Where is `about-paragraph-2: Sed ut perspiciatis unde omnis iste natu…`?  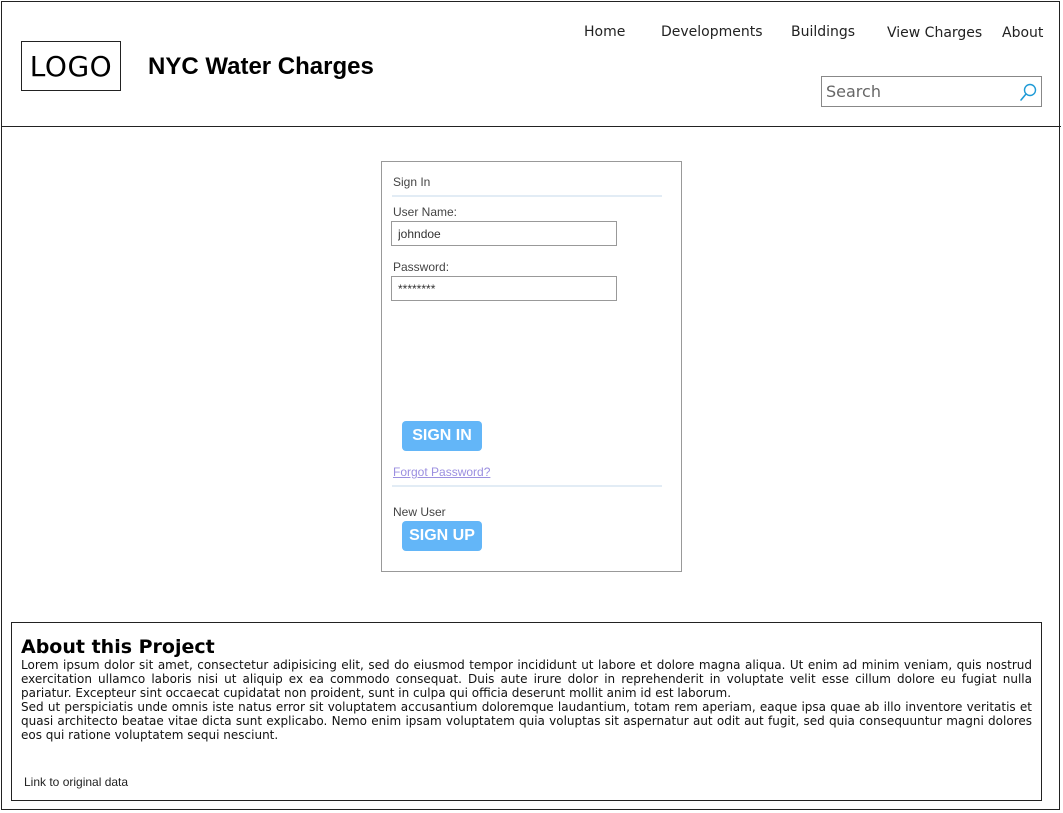 about-paragraph-2: Sed ut perspiciatis unde omnis iste natu… is located at coordinates (526, 721).